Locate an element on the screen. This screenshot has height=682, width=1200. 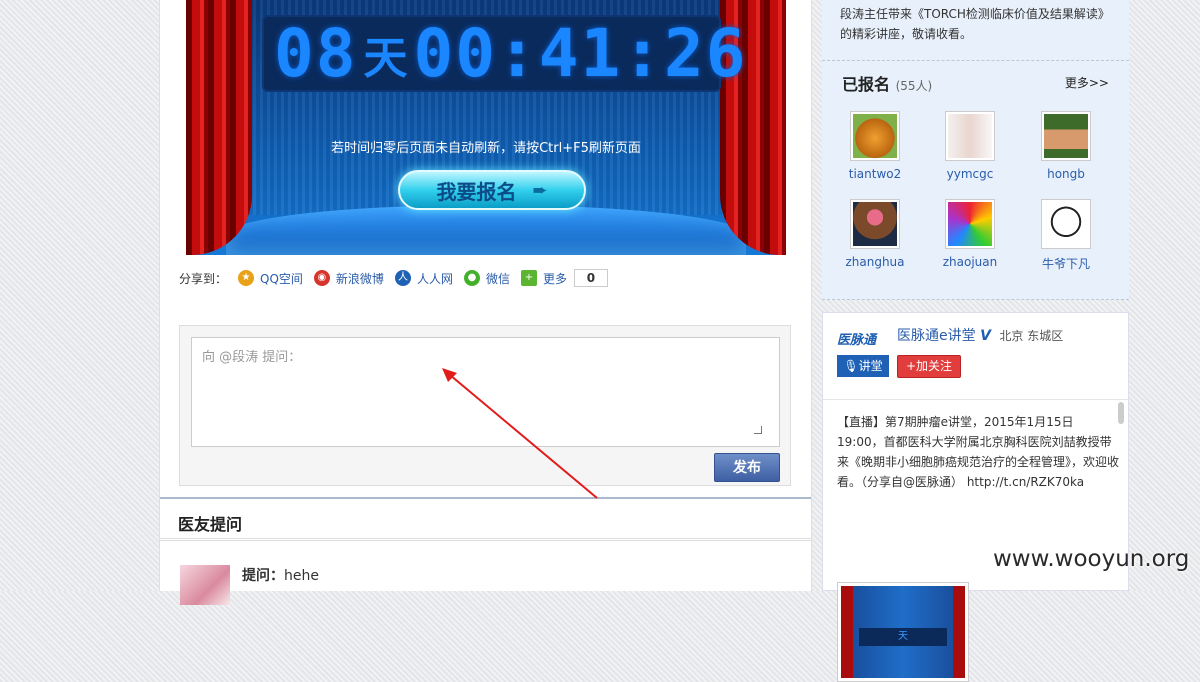
post-thumbnail: 天 is located at coordinates (903, 632).